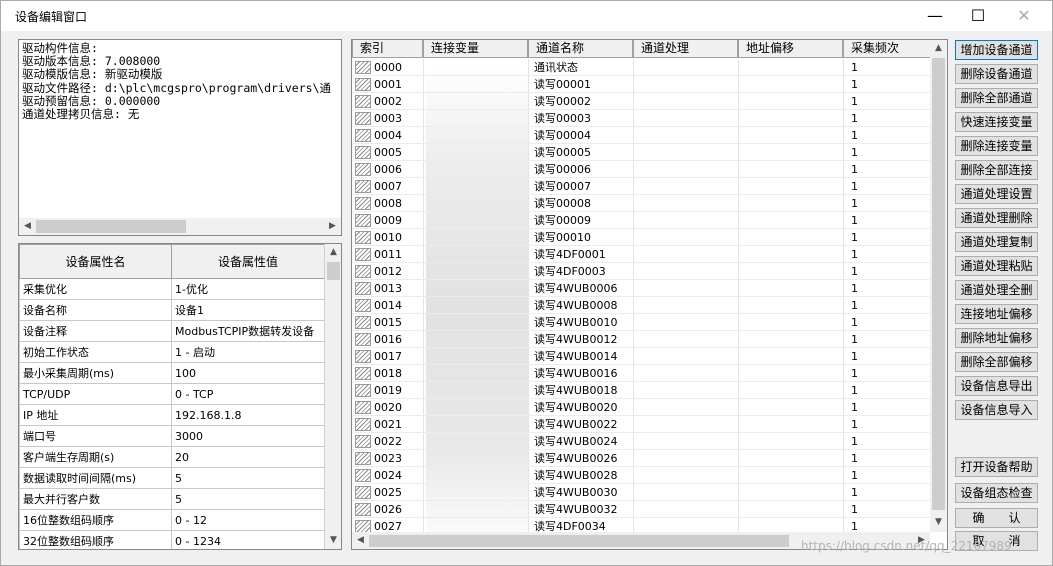 The image size is (1053, 566). What do you see at coordinates (248, 415) in the screenshot?
I see `property-value: 192.168.1.8` at bounding box center [248, 415].